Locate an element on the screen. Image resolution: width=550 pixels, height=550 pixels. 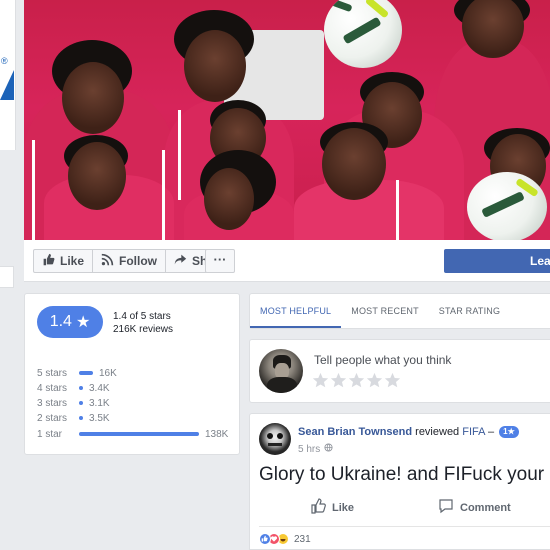
registered-mark: ® is located at coordinates (4, 61).